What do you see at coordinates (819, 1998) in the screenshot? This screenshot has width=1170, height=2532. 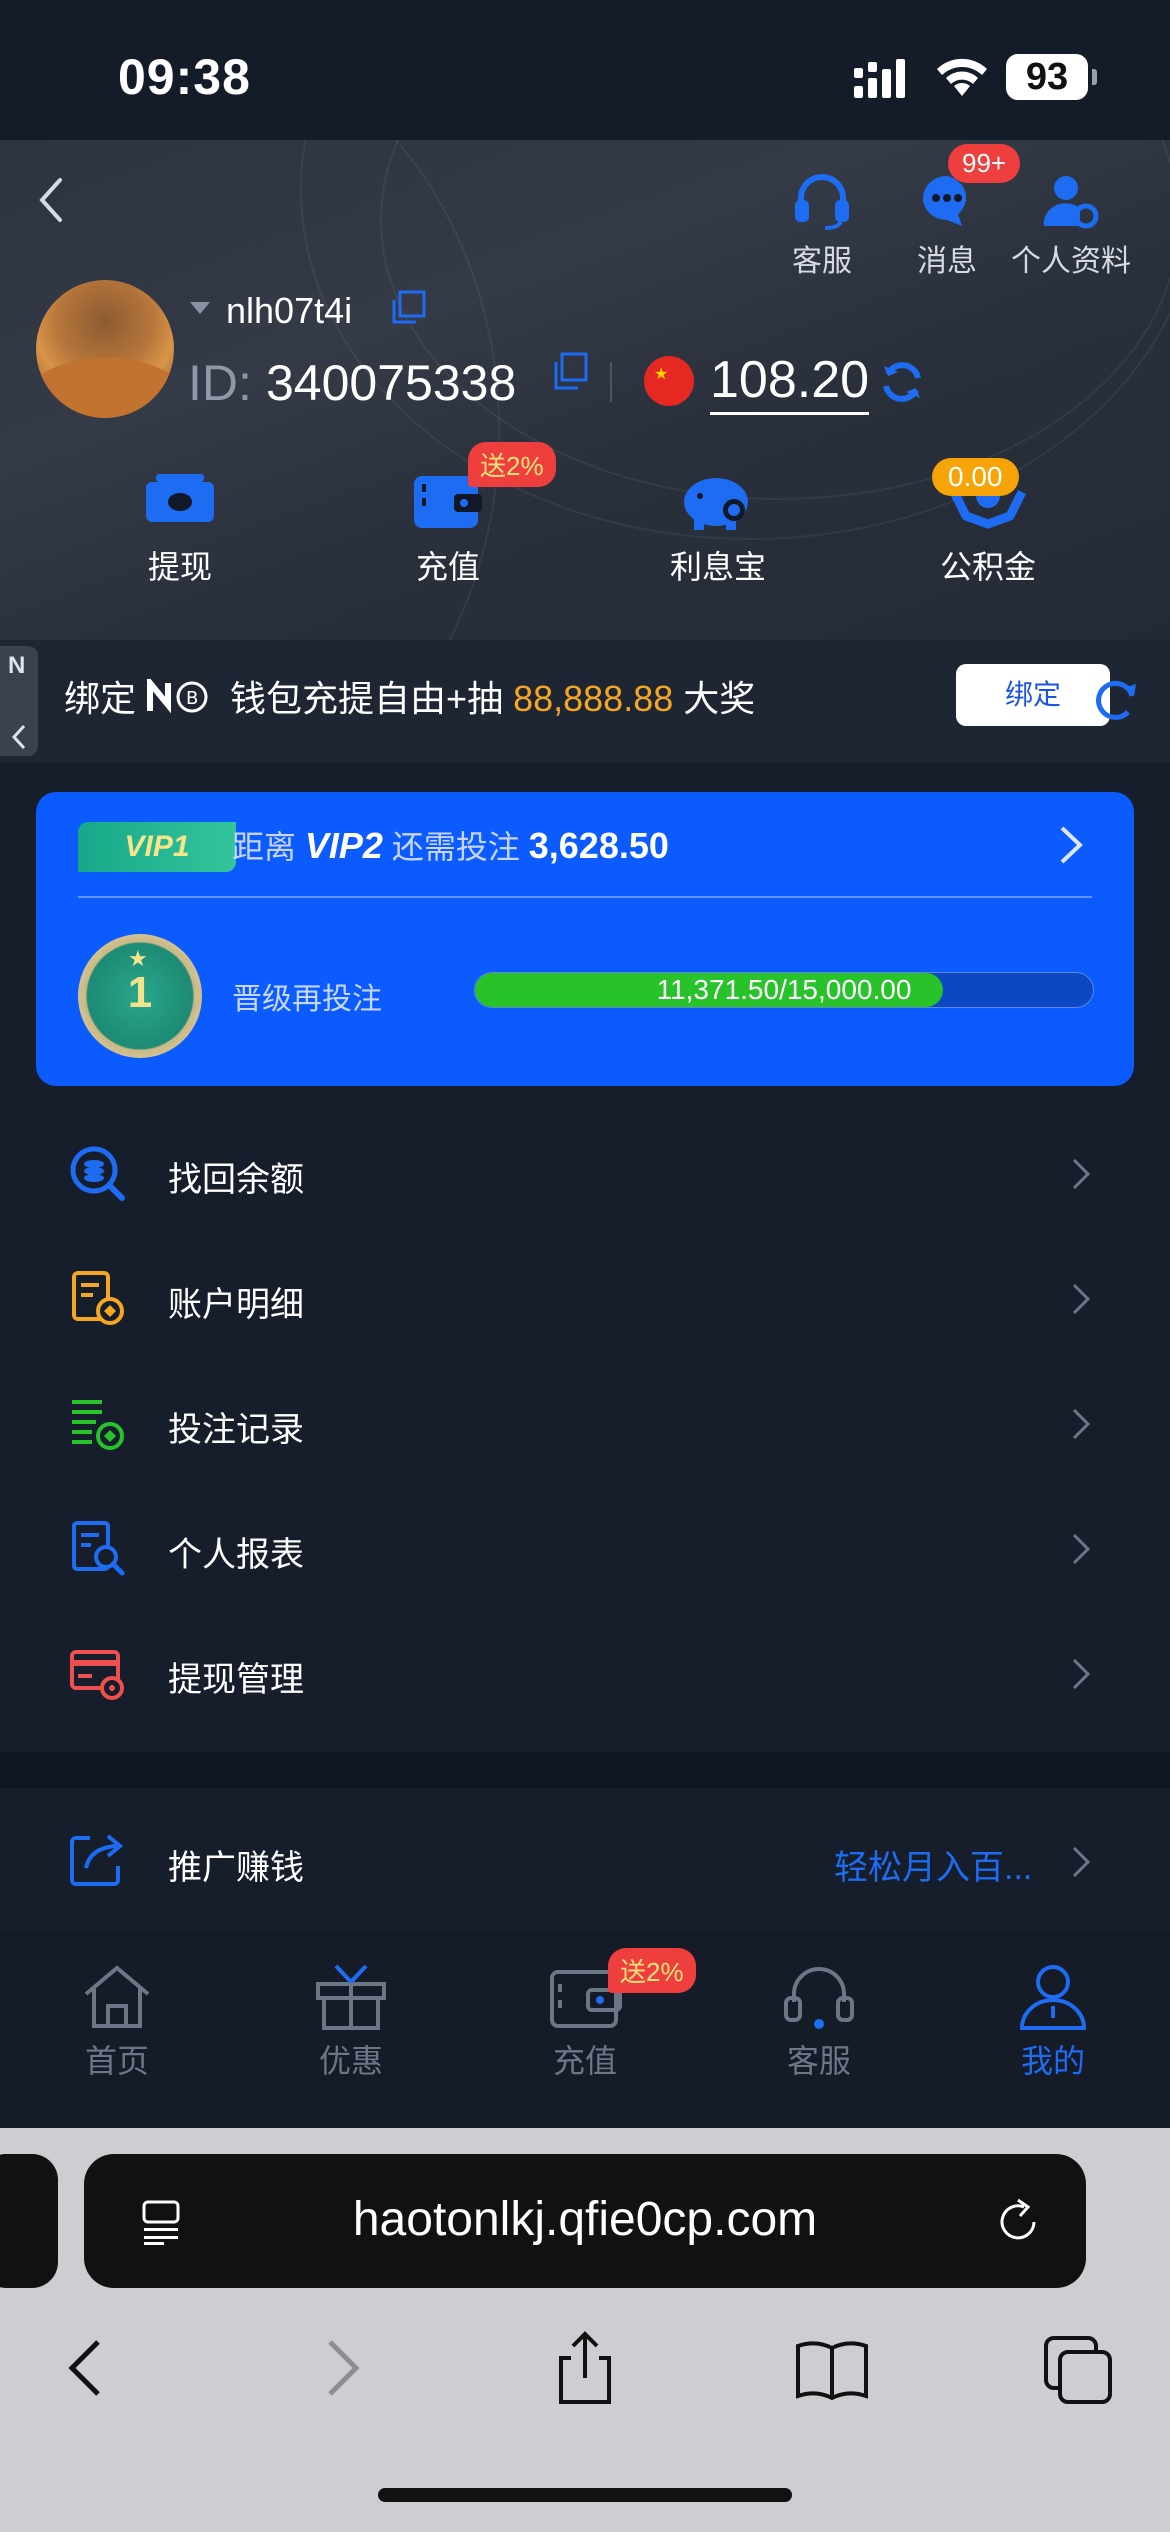 I see `headset-outline-icon` at bounding box center [819, 1998].